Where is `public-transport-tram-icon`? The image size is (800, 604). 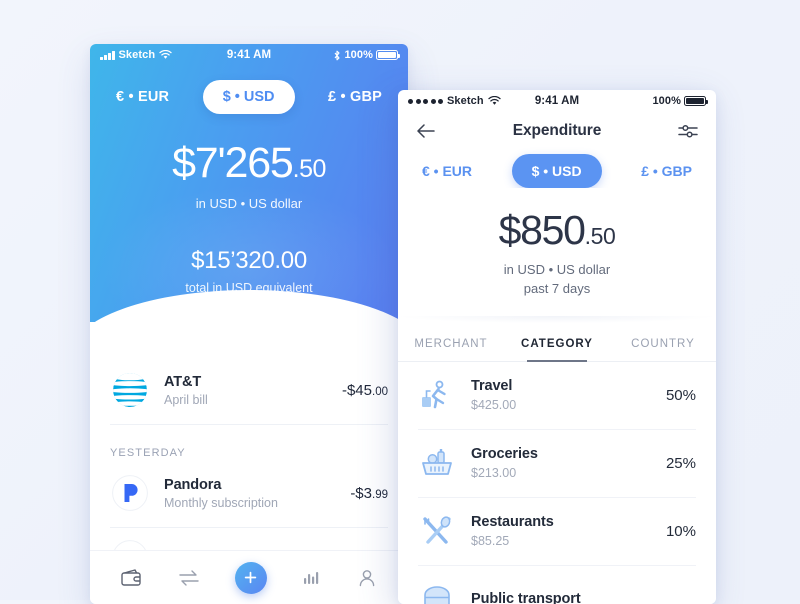
public-transport-tram-icon is located at coordinates (437, 592).